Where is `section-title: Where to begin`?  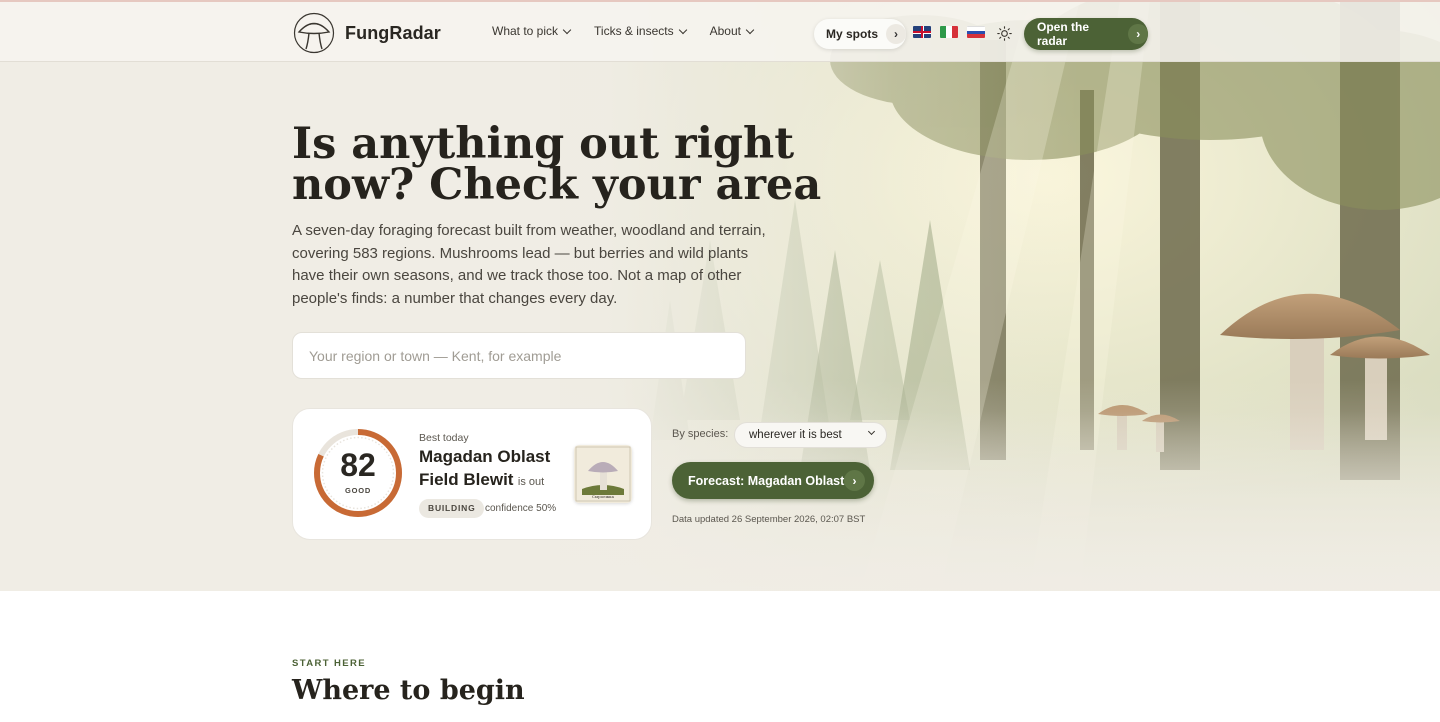 section-title: Where to begin is located at coordinates (408, 690).